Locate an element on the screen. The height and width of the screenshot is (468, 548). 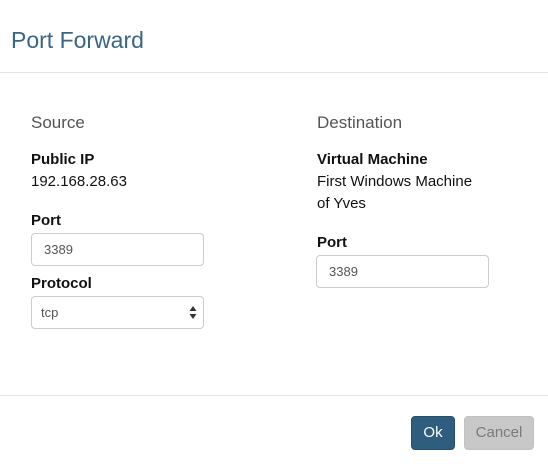
protocol-selected-value: tcp is located at coordinates (50, 312).